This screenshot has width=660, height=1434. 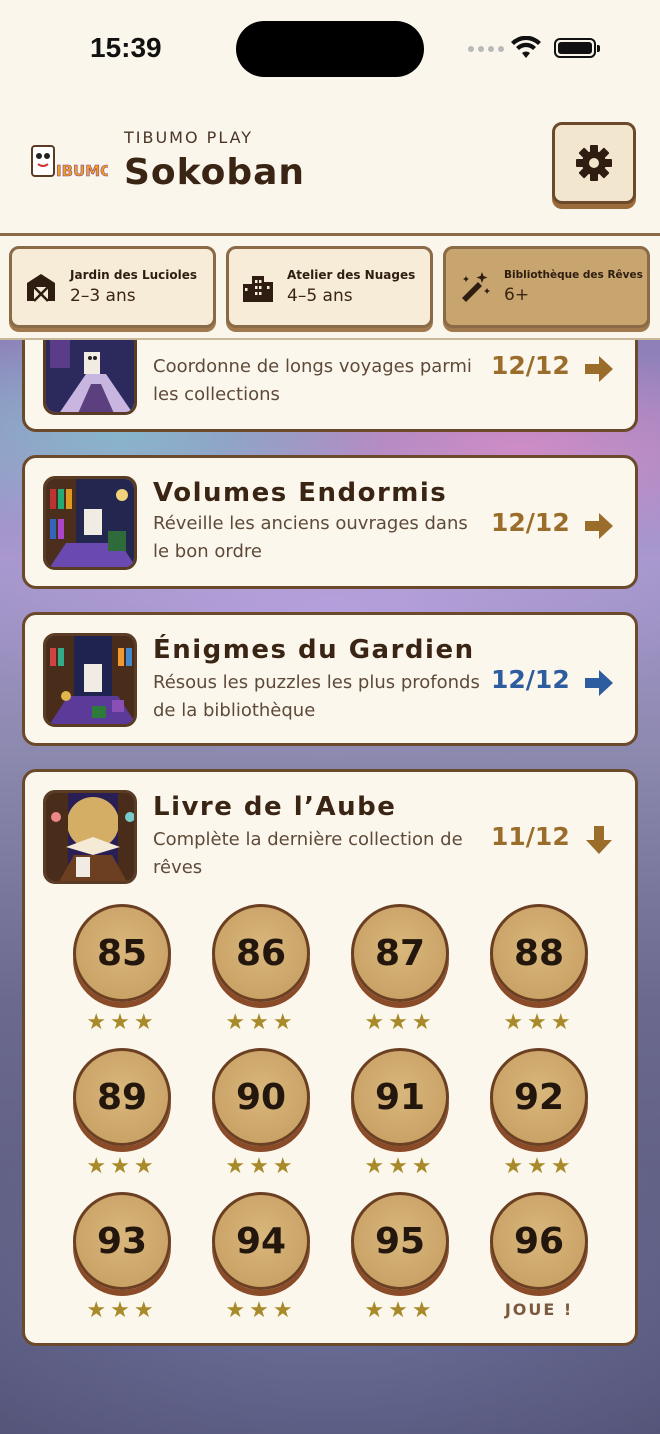 What do you see at coordinates (486, 49) in the screenshot?
I see `cellular-signal-icon` at bounding box center [486, 49].